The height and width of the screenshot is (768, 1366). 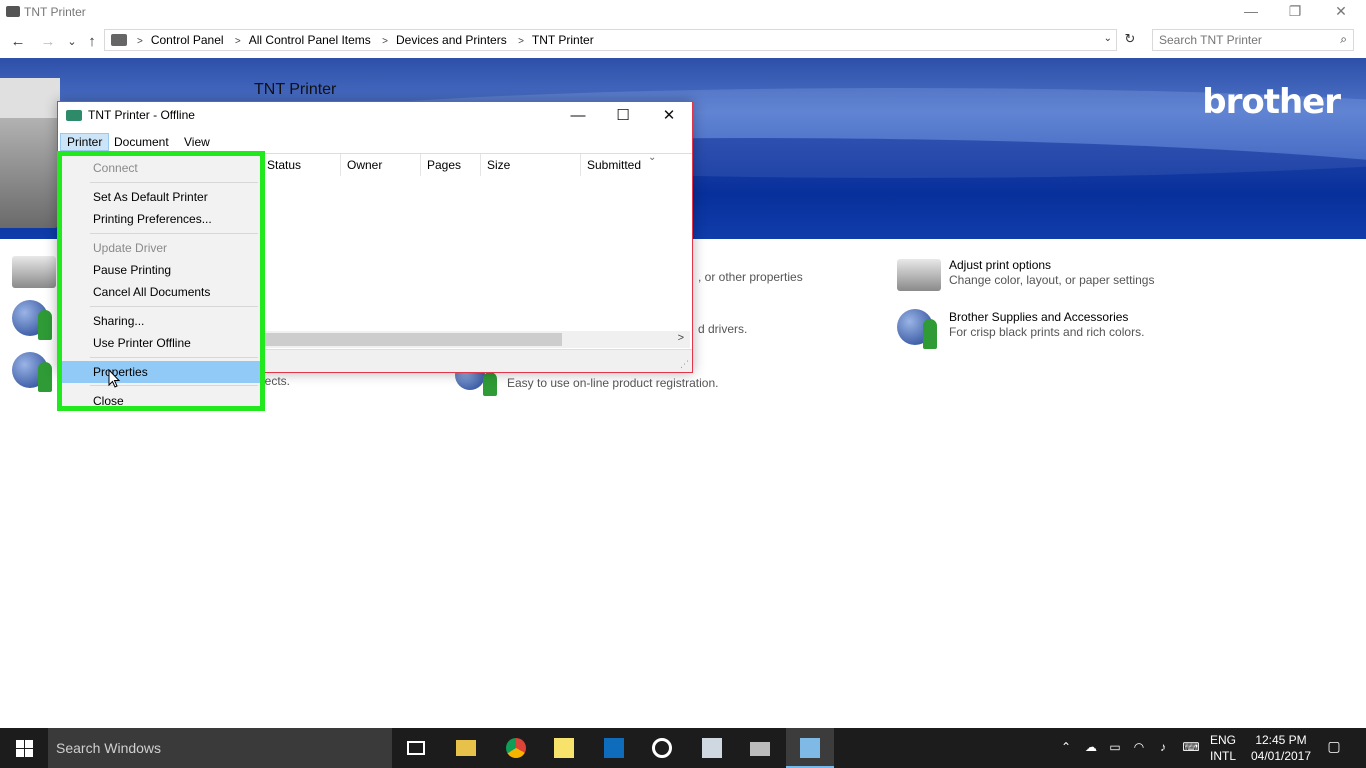 I want to click on printer-taskbar-button, so click(x=760, y=748).